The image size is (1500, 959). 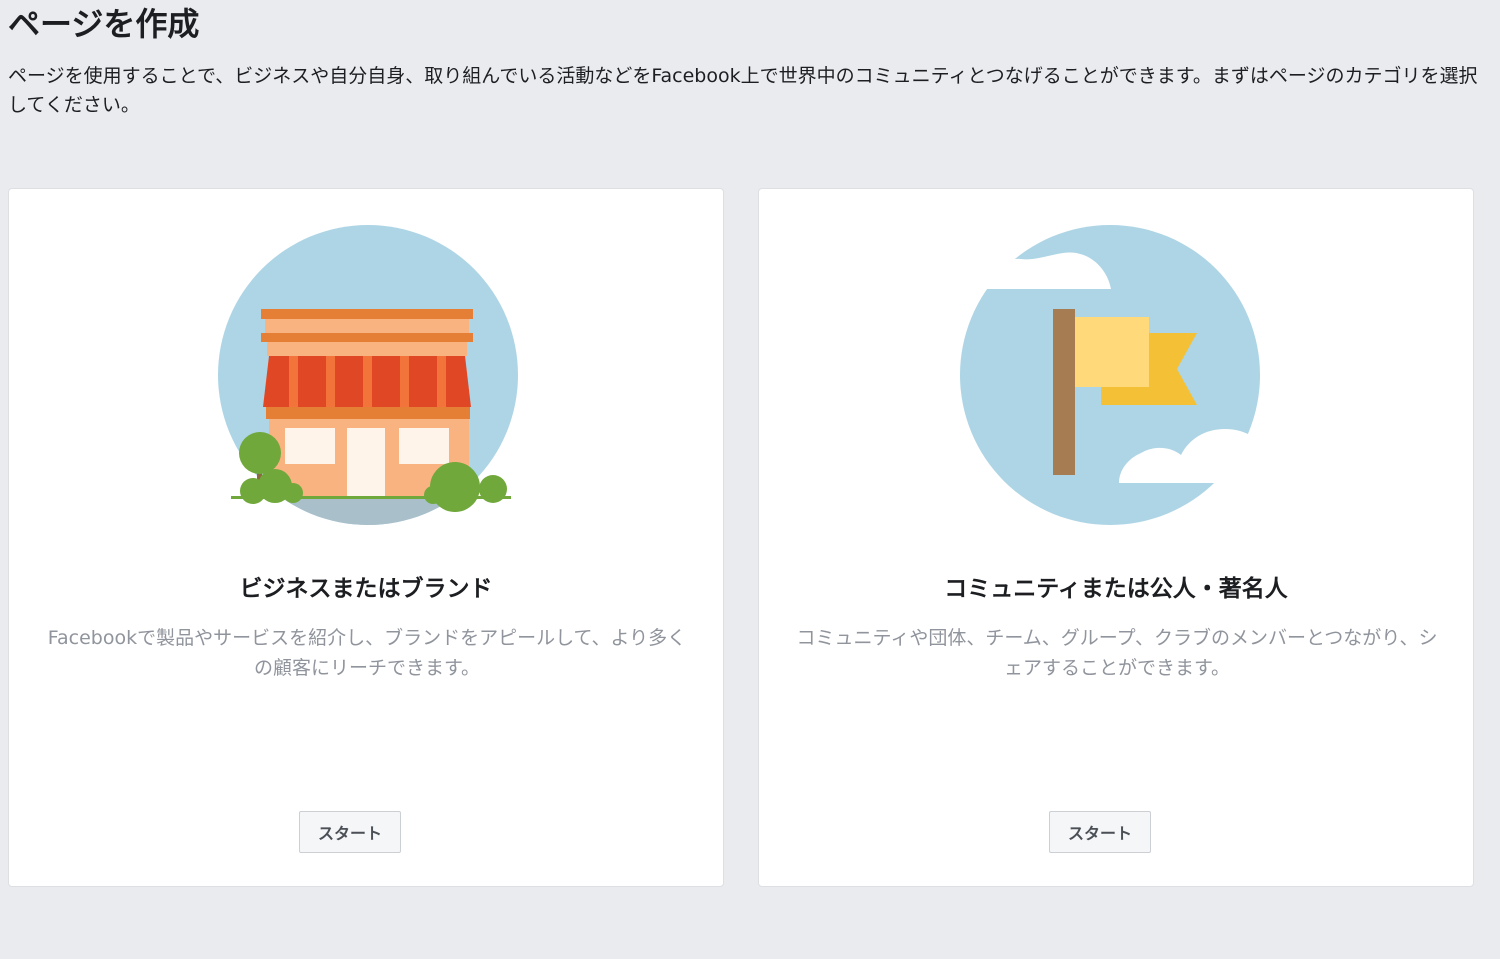 I want to click on community-public-figure-title: コミュニティまたは公人・著名人, so click(x=1116, y=589).